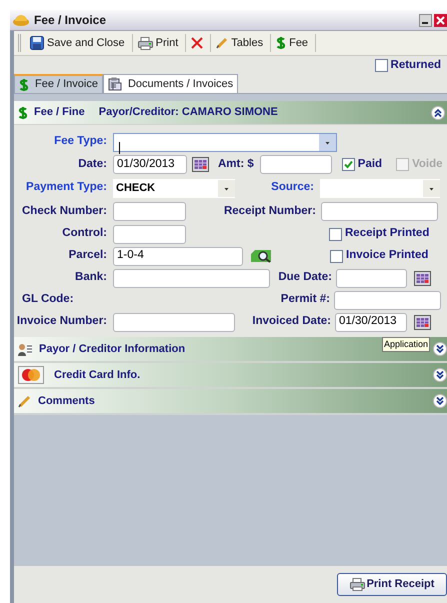 This screenshot has height=603, width=447. Describe the element at coordinates (230, 376) in the screenshot. I see `section-header: Credit Card Info.` at that location.